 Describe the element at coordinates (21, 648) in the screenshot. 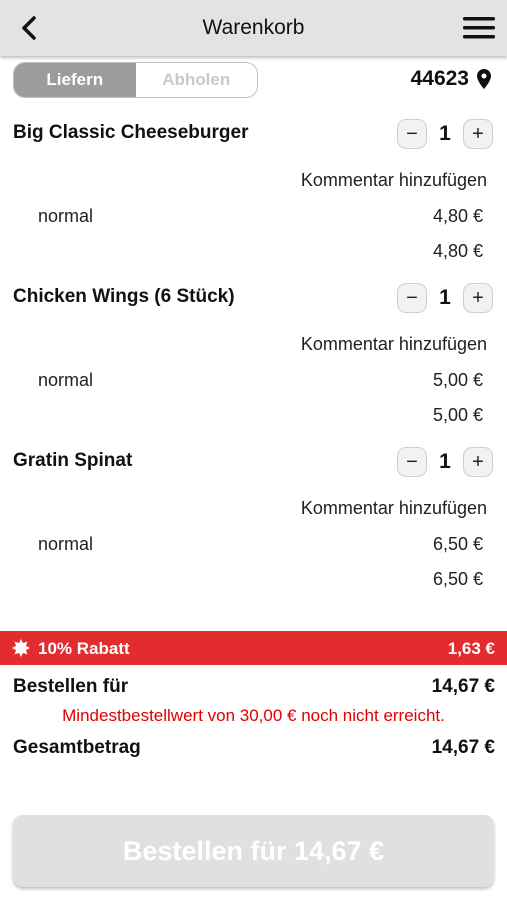

I see `badge-icon` at that location.